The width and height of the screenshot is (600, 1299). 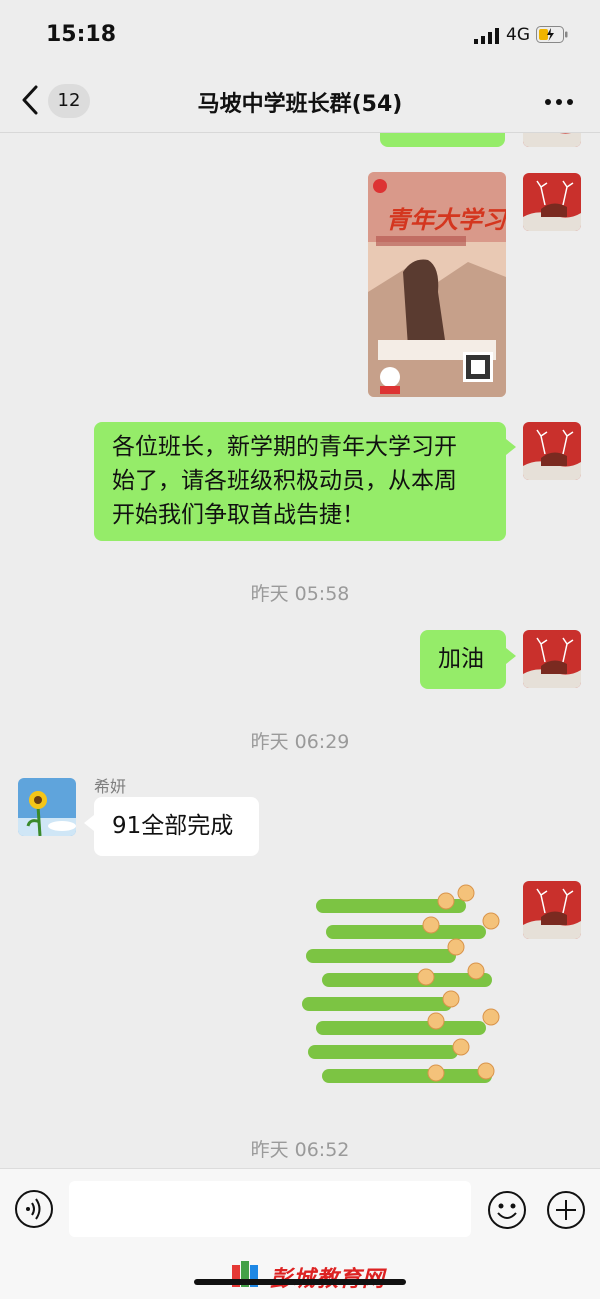 I want to click on poster-title: 青年大学习, so click(x=446, y=220).